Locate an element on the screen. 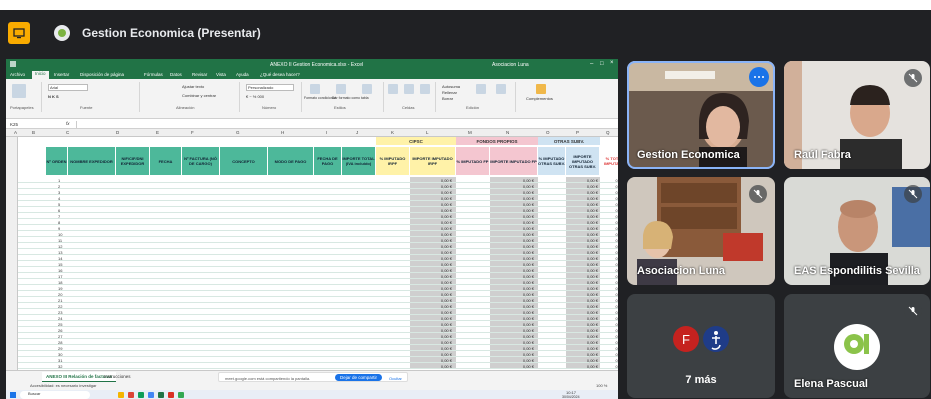 The height and width of the screenshot is (399, 931). column-header: C is located at coordinates (67, 132).